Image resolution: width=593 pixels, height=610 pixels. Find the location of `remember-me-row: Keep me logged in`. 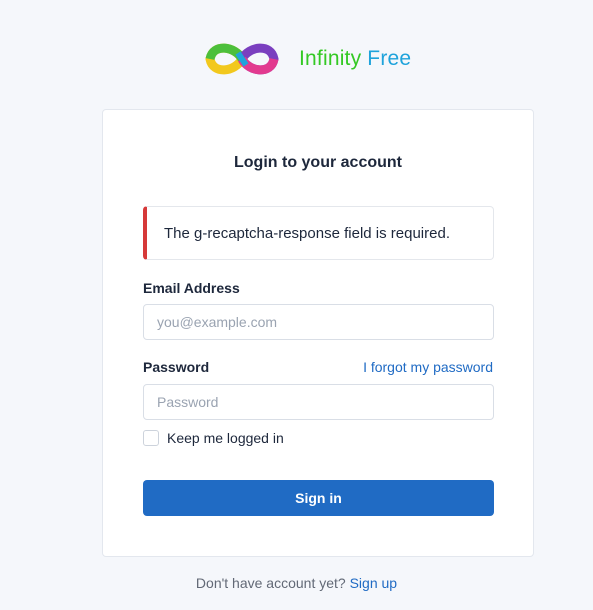

remember-me-row: Keep me logged in is located at coordinates (213, 438).